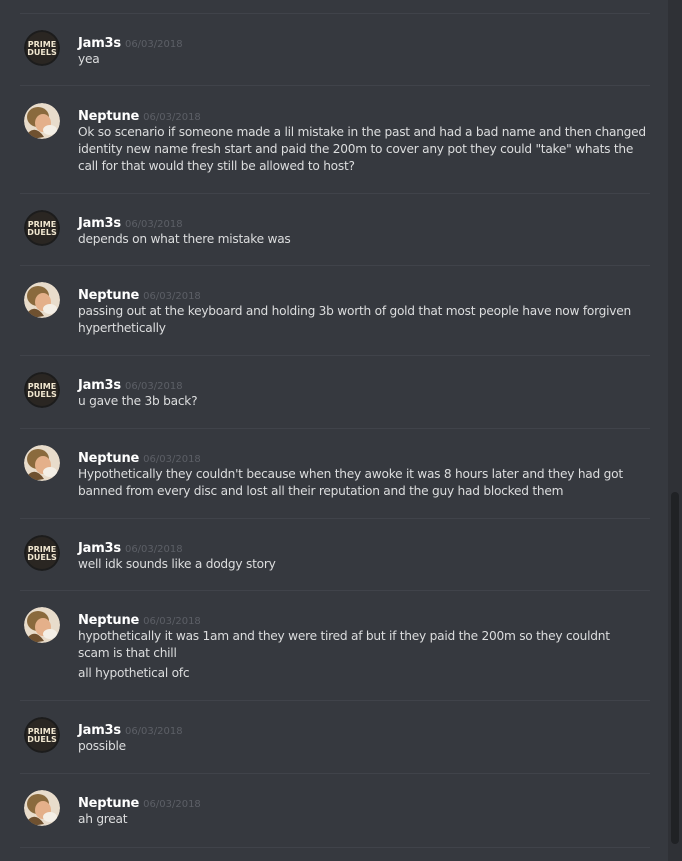 The image size is (682, 861). I want to click on message-line: depends on what there mistake was, so click(184, 239).